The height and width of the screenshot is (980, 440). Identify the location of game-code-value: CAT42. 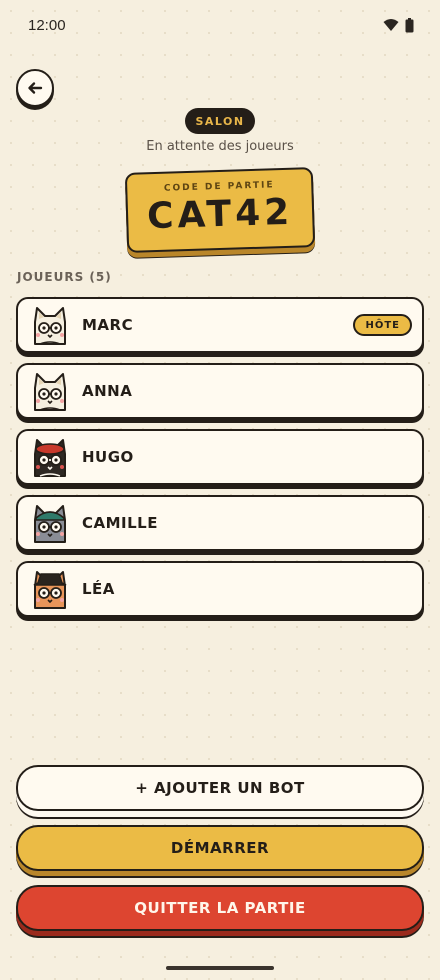
(220, 214).